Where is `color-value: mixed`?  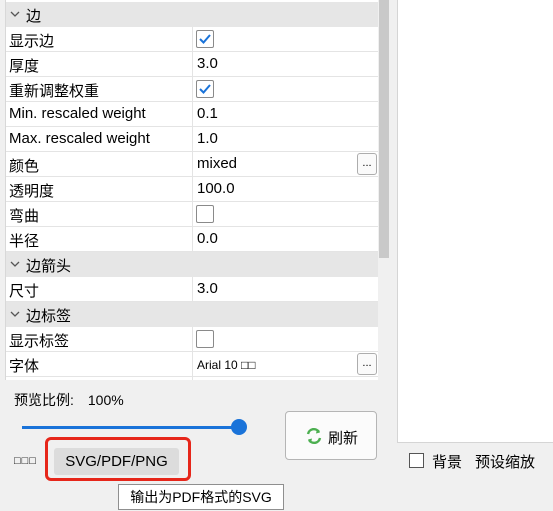
color-value: mixed is located at coordinates (217, 163).